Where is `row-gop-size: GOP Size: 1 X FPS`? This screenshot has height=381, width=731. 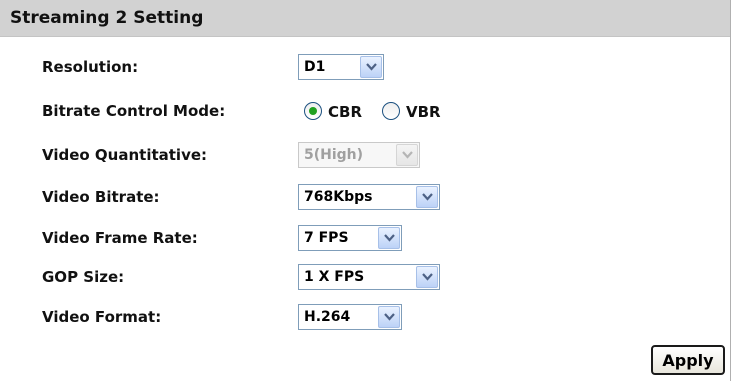 row-gop-size: GOP Size: 1 X FPS is located at coordinates (365, 279).